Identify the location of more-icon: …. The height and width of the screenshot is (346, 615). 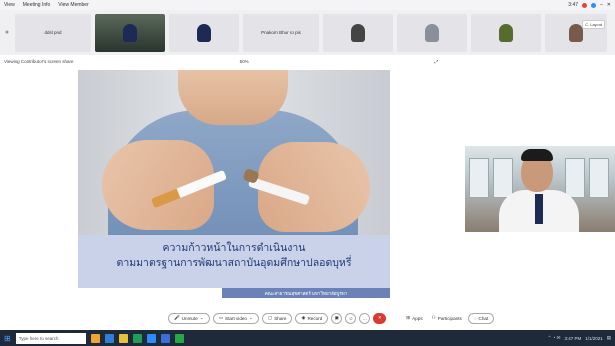
(365, 318).